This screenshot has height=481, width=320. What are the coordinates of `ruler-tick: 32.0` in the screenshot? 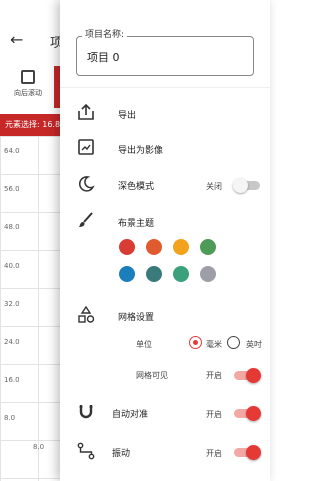 It's located at (12, 304).